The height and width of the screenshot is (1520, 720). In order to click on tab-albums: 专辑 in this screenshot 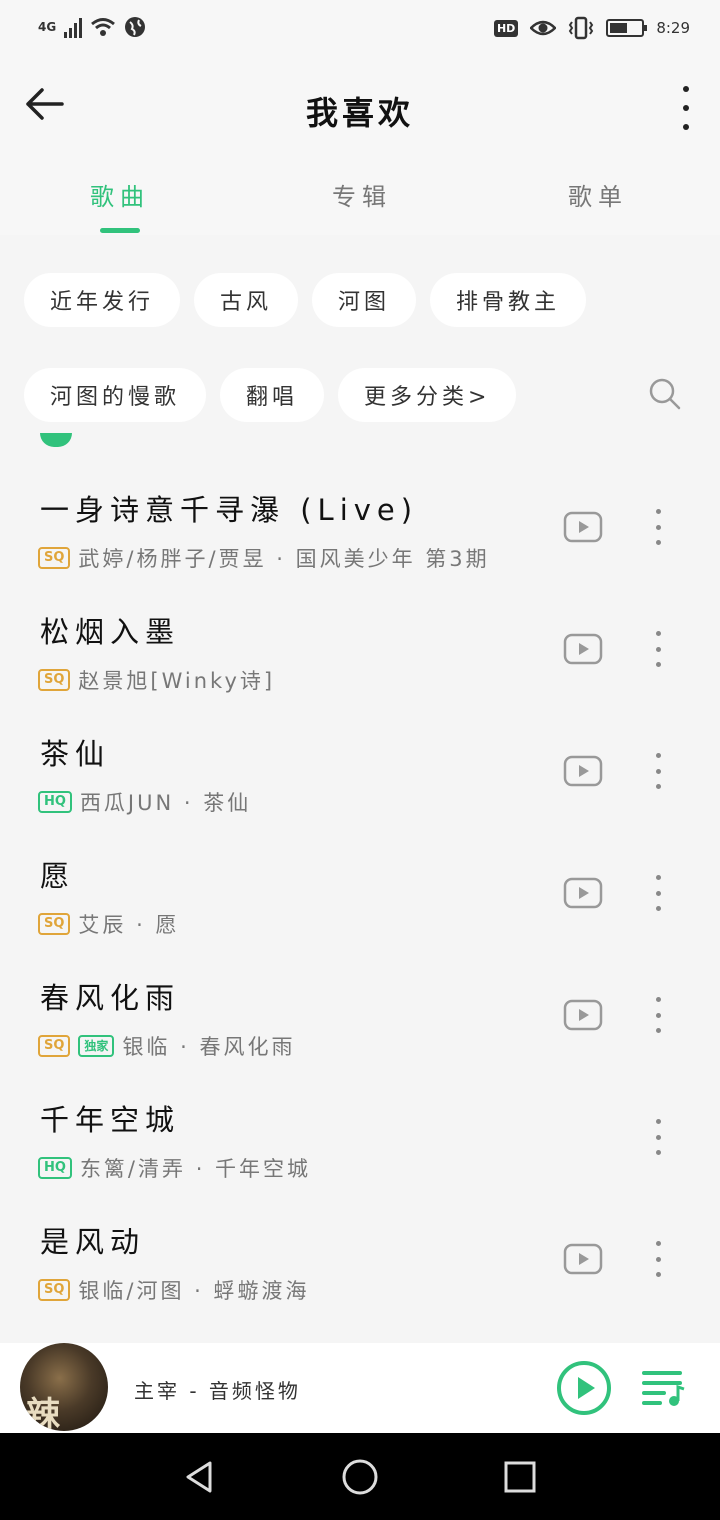, I will do `click(362, 194)`.